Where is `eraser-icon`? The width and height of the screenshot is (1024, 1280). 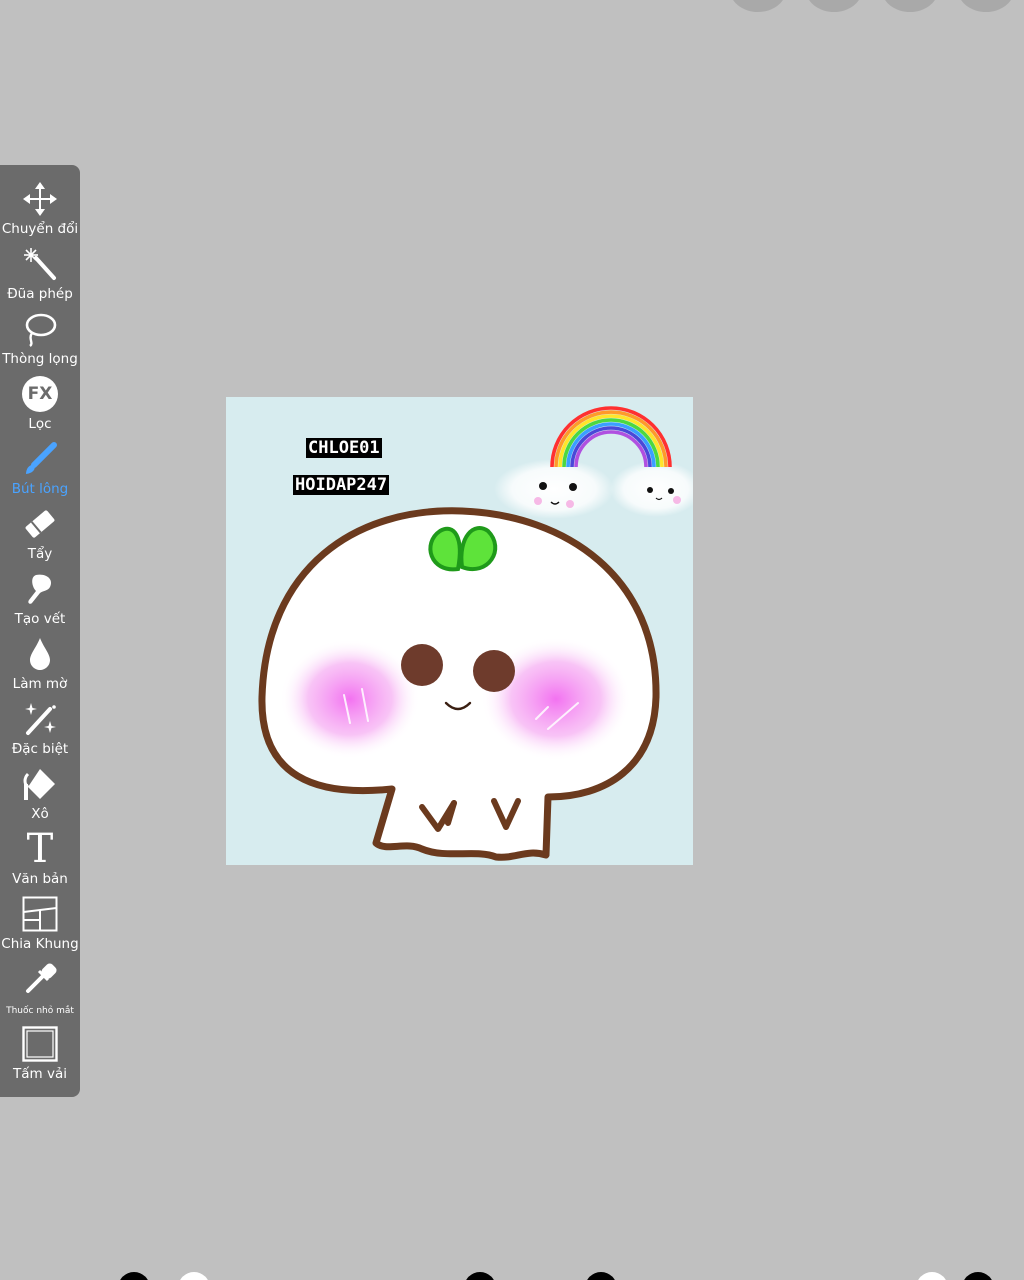 eraser-icon is located at coordinates (40, 524).